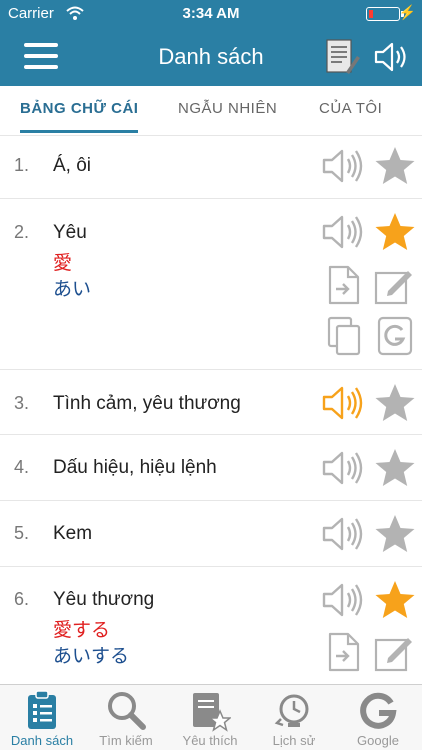 Image resolution: width=422 pixels, height=750 pixels. Describe the element at coordinates (378, 740) in the screenshot. I see `tabbar-label: Google` at that location.